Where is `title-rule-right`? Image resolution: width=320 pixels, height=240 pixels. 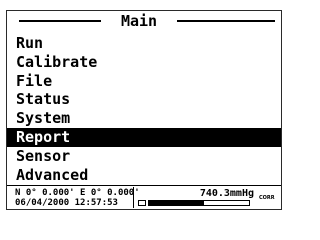 title-rule-right is located at coordinates (226, 21).